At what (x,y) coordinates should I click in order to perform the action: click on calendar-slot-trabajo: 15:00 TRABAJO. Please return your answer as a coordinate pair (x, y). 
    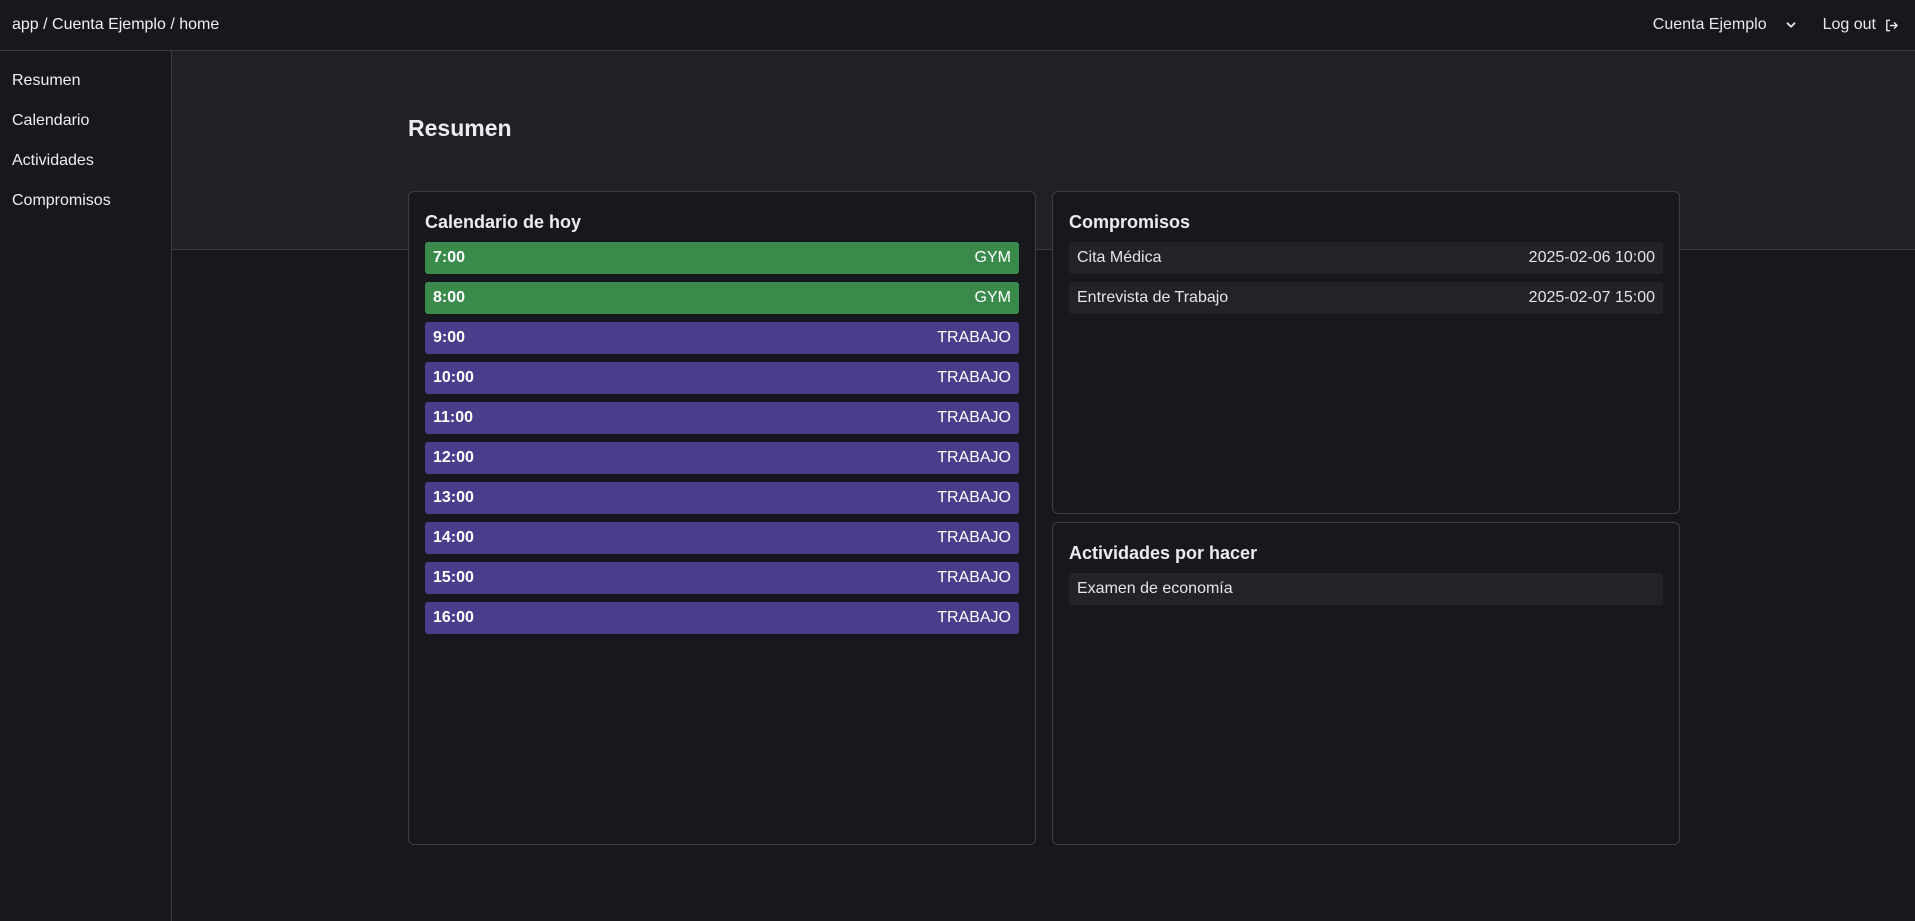
    Looking at the image, I should click on (722, 578).